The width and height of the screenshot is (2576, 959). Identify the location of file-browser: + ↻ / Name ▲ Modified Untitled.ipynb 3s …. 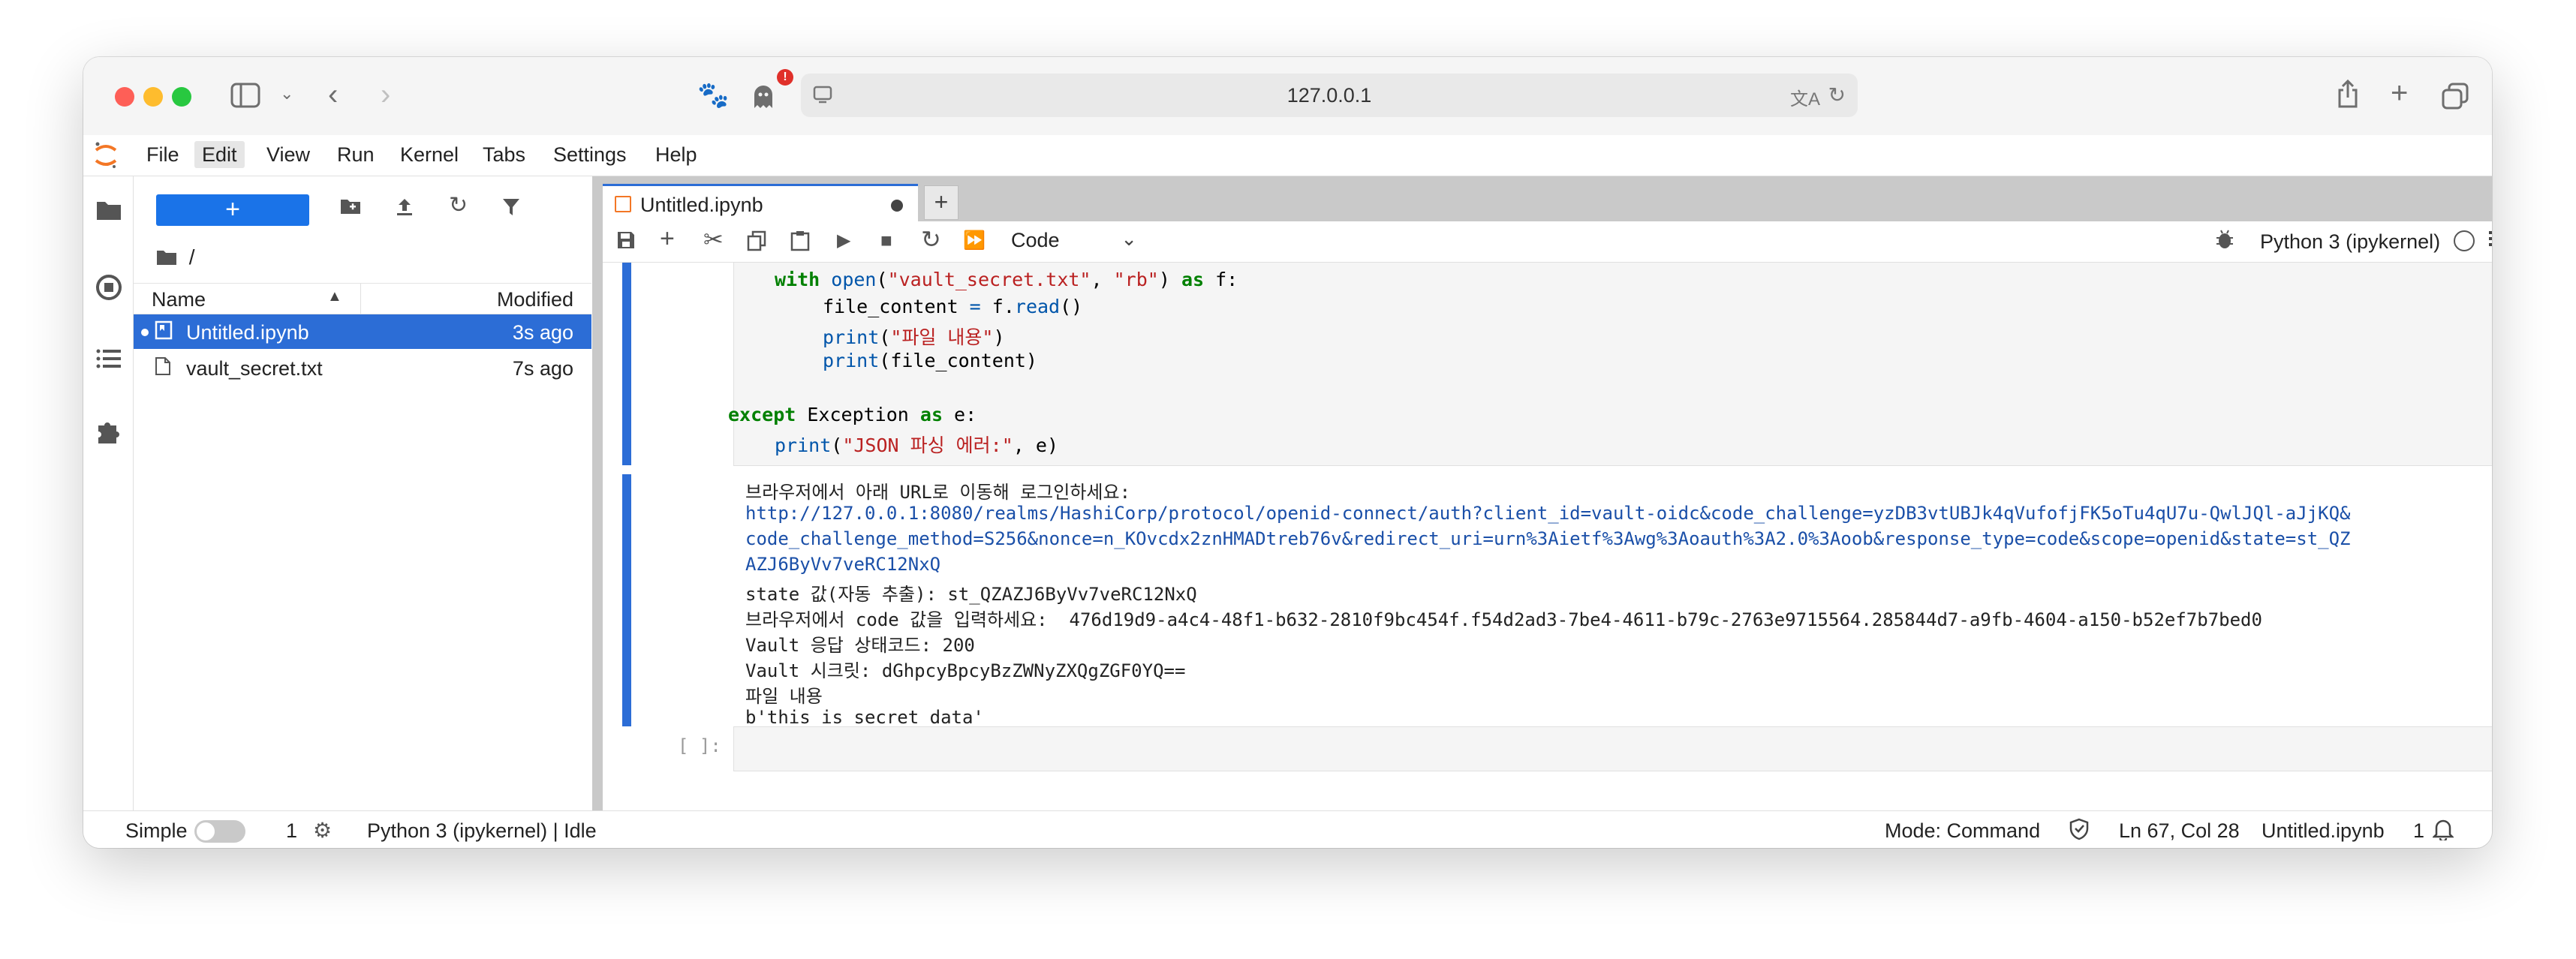
(362, 493).